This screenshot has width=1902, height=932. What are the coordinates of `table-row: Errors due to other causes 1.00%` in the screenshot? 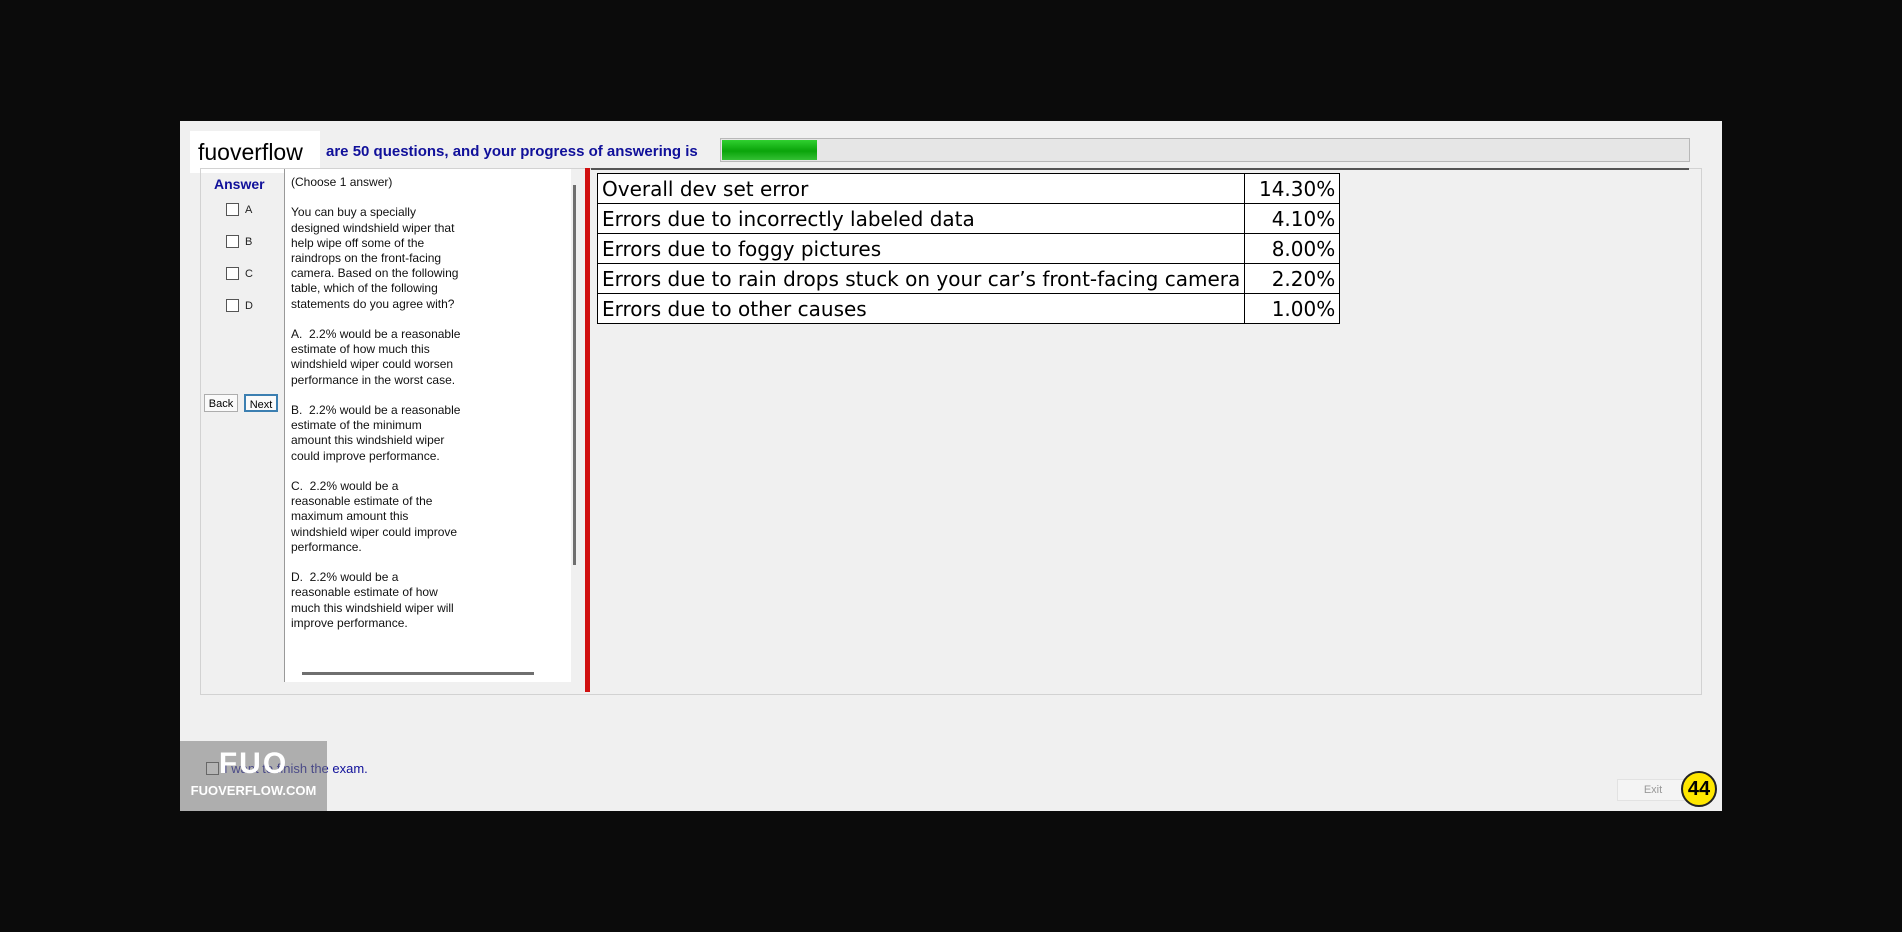 It's located at (968, 308).